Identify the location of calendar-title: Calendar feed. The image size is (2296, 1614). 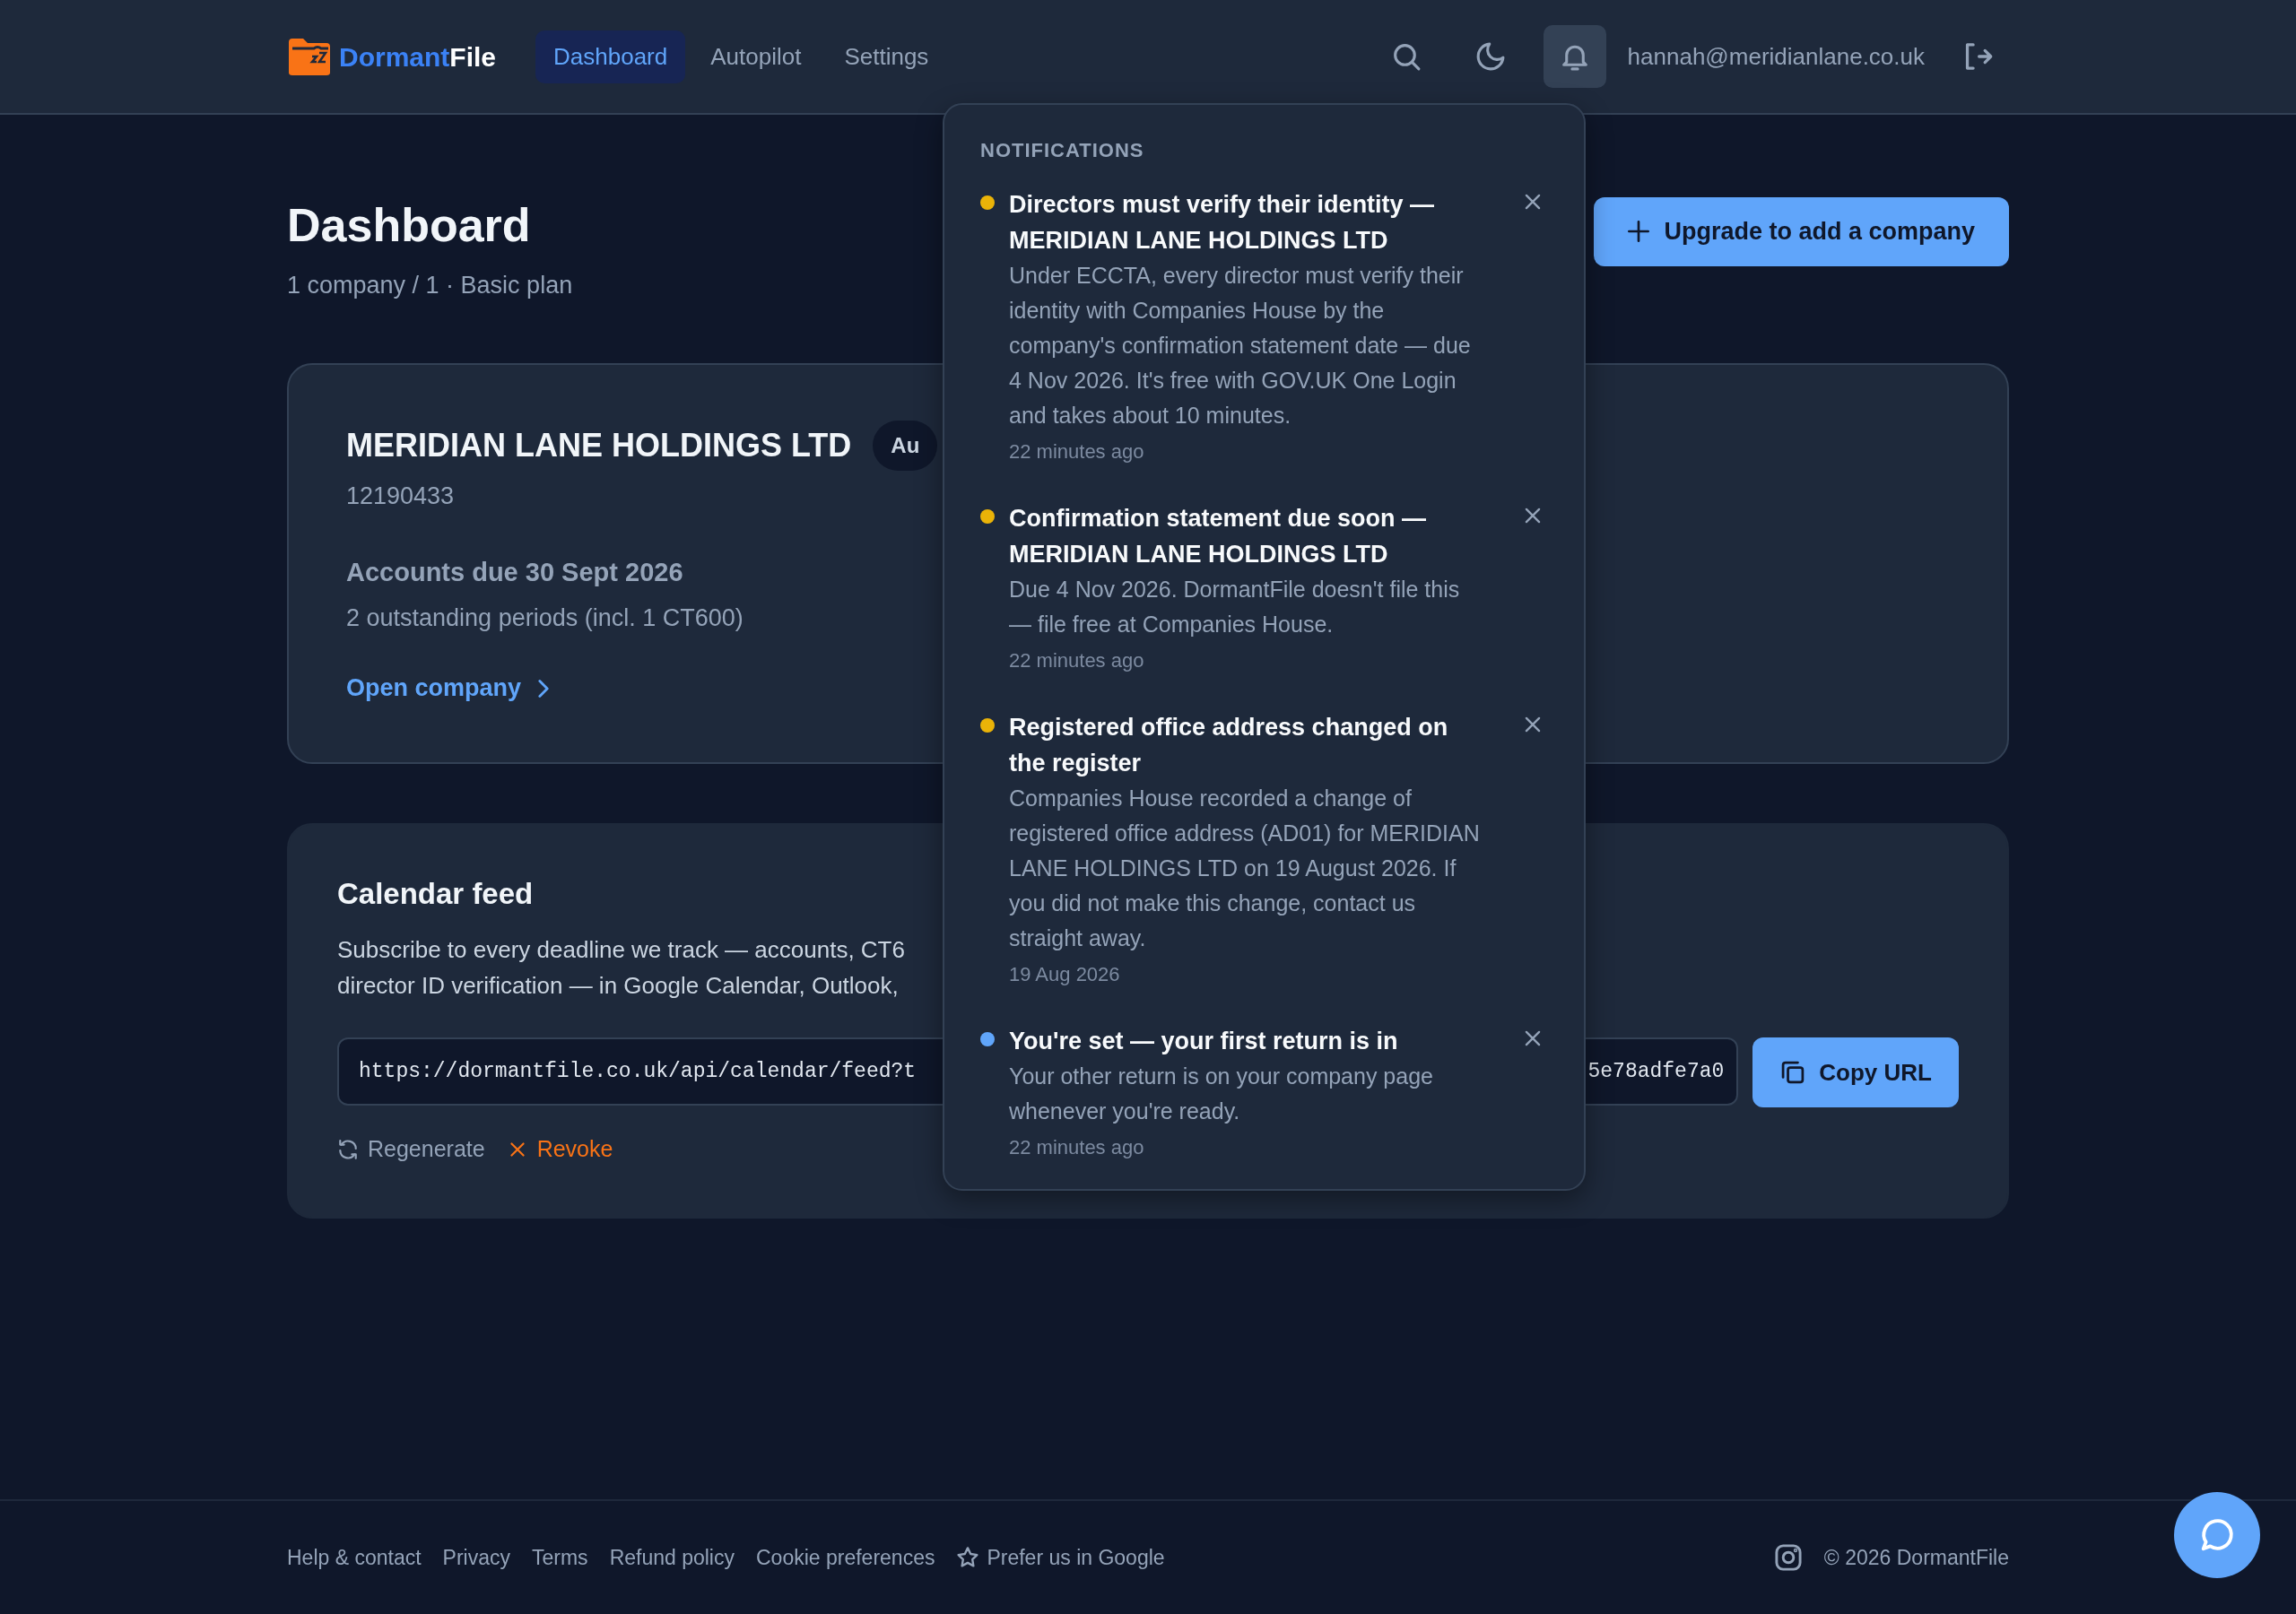
(435, 893).